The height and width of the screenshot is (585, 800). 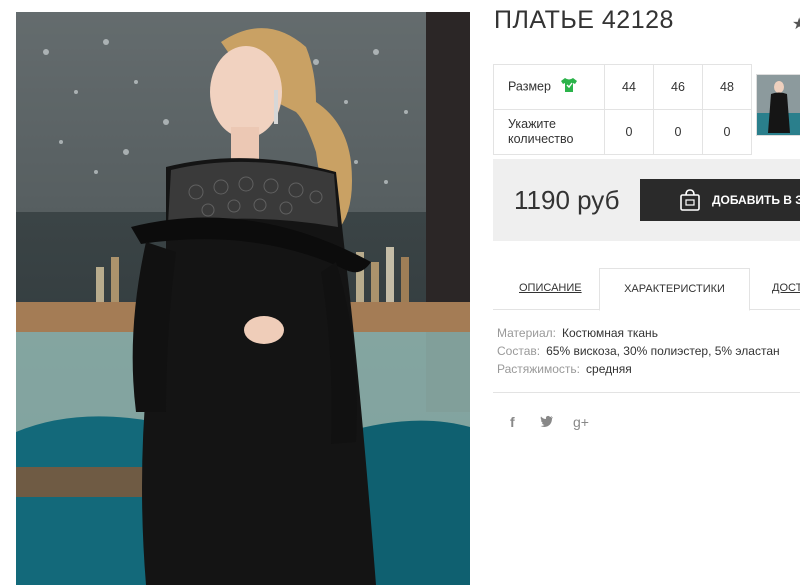 I want to click on size-quantity-table: Размер 44 46 48 Укажите количество 0 0 0, so click(x=622, y=109).